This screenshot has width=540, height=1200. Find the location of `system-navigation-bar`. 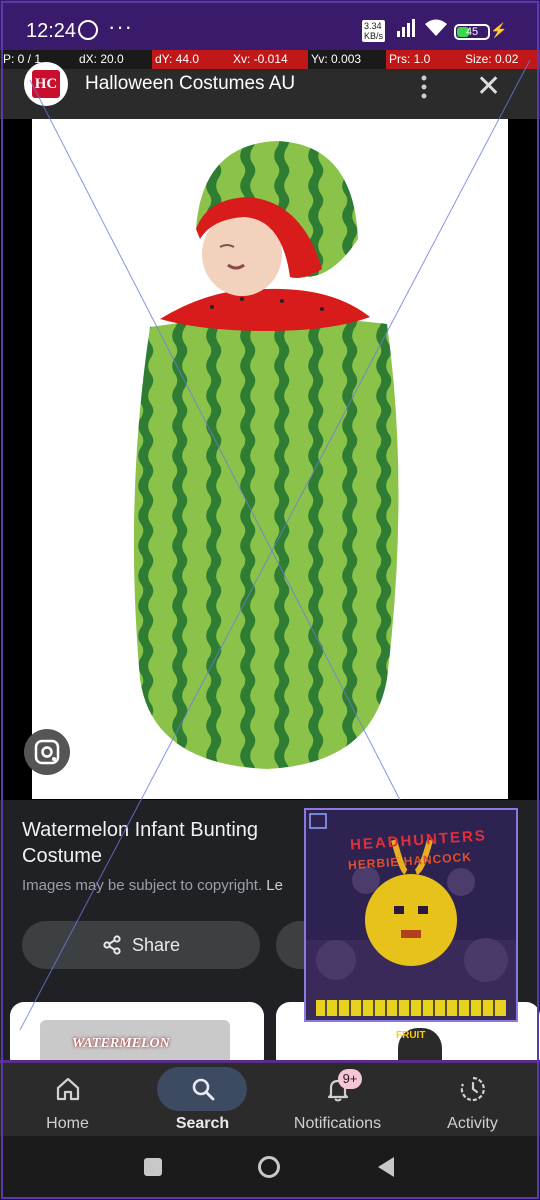

system-navigation-bar is located at coordinates (270, 1168).